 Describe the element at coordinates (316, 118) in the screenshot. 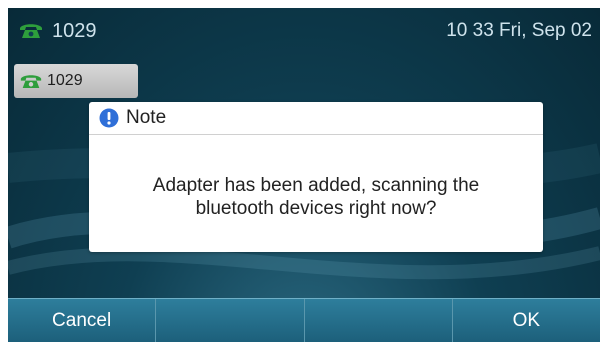

I see `dialog-header: Note` at that location.